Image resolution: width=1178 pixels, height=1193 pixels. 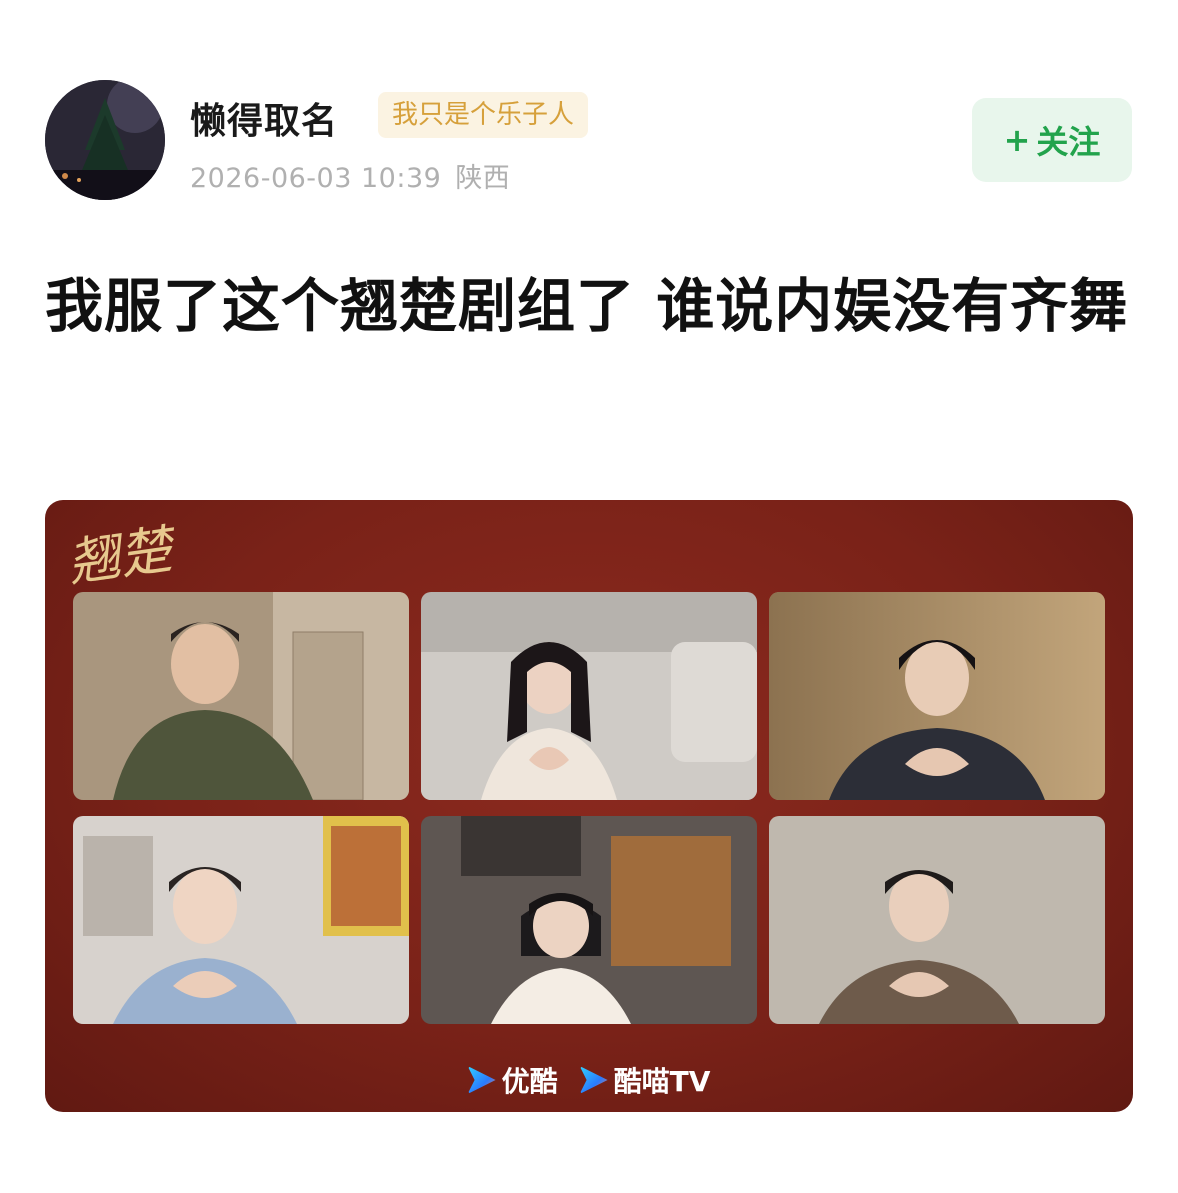 I want to click on plus-icon: +, so click(x=1017, y=140).